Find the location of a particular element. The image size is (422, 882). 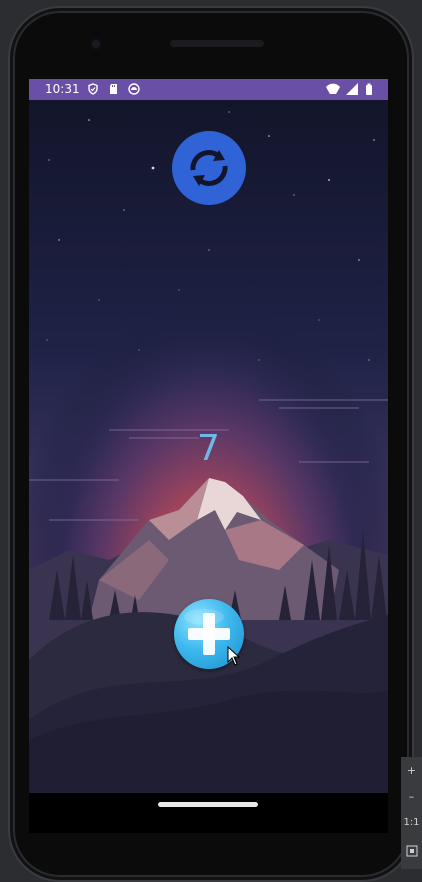

zoom-out-button: – is located at coordinates (411, 797).